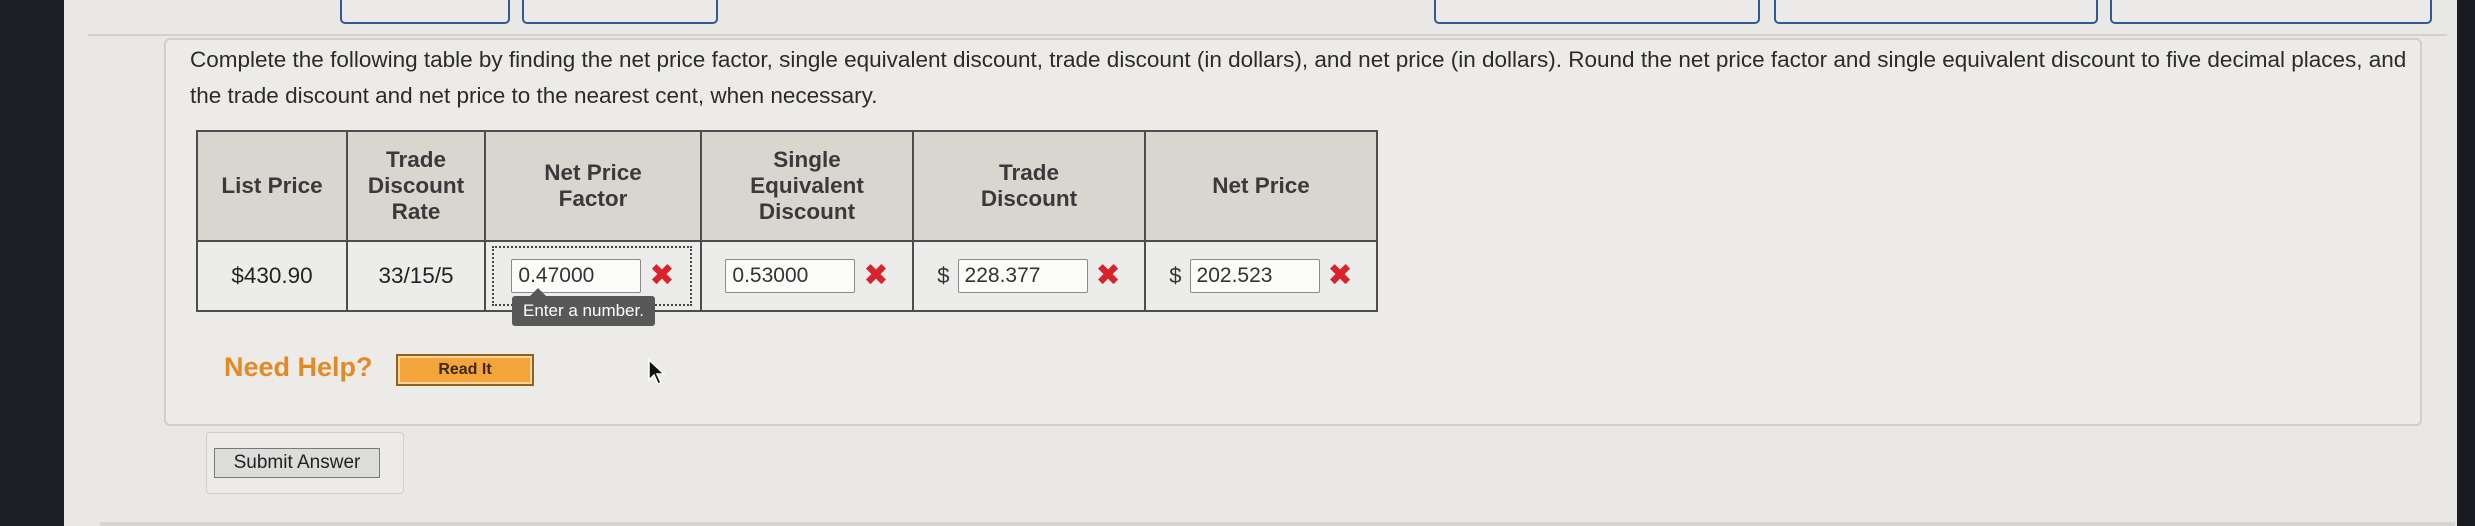 Image resolution: width=2475 pixels, height=526 pixels. I want to click on header-trade-discount-rate-label: Trade Discount Rate, so click(416, 185).